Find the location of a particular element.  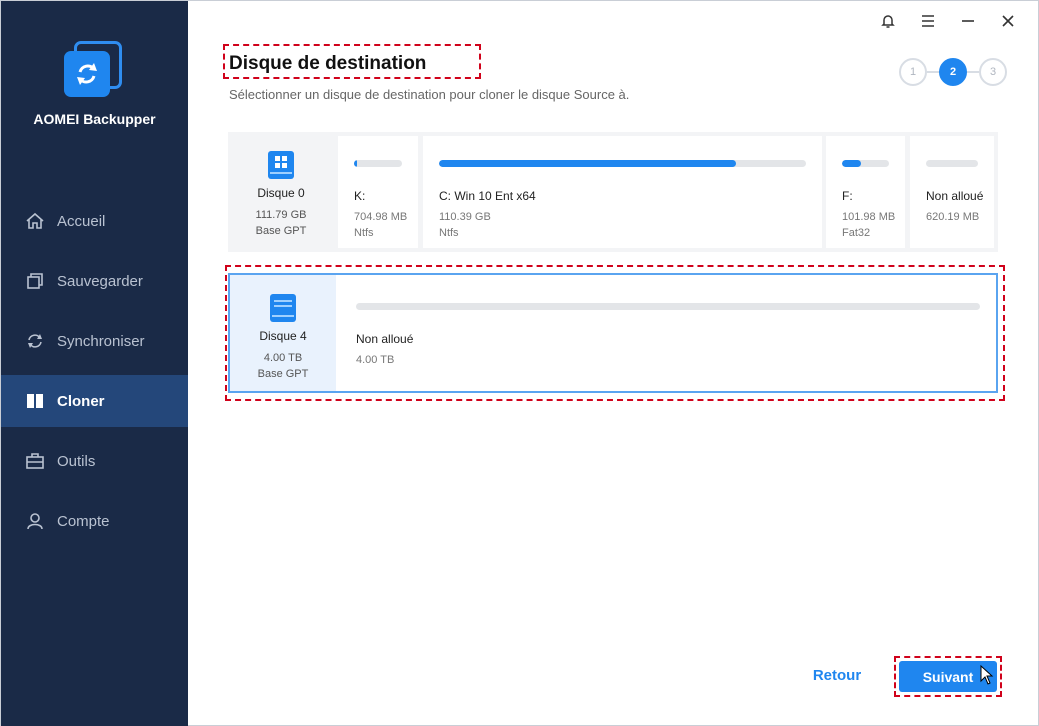

sidebar-item-cloner: Cloner is located at coordinates (94, 401).